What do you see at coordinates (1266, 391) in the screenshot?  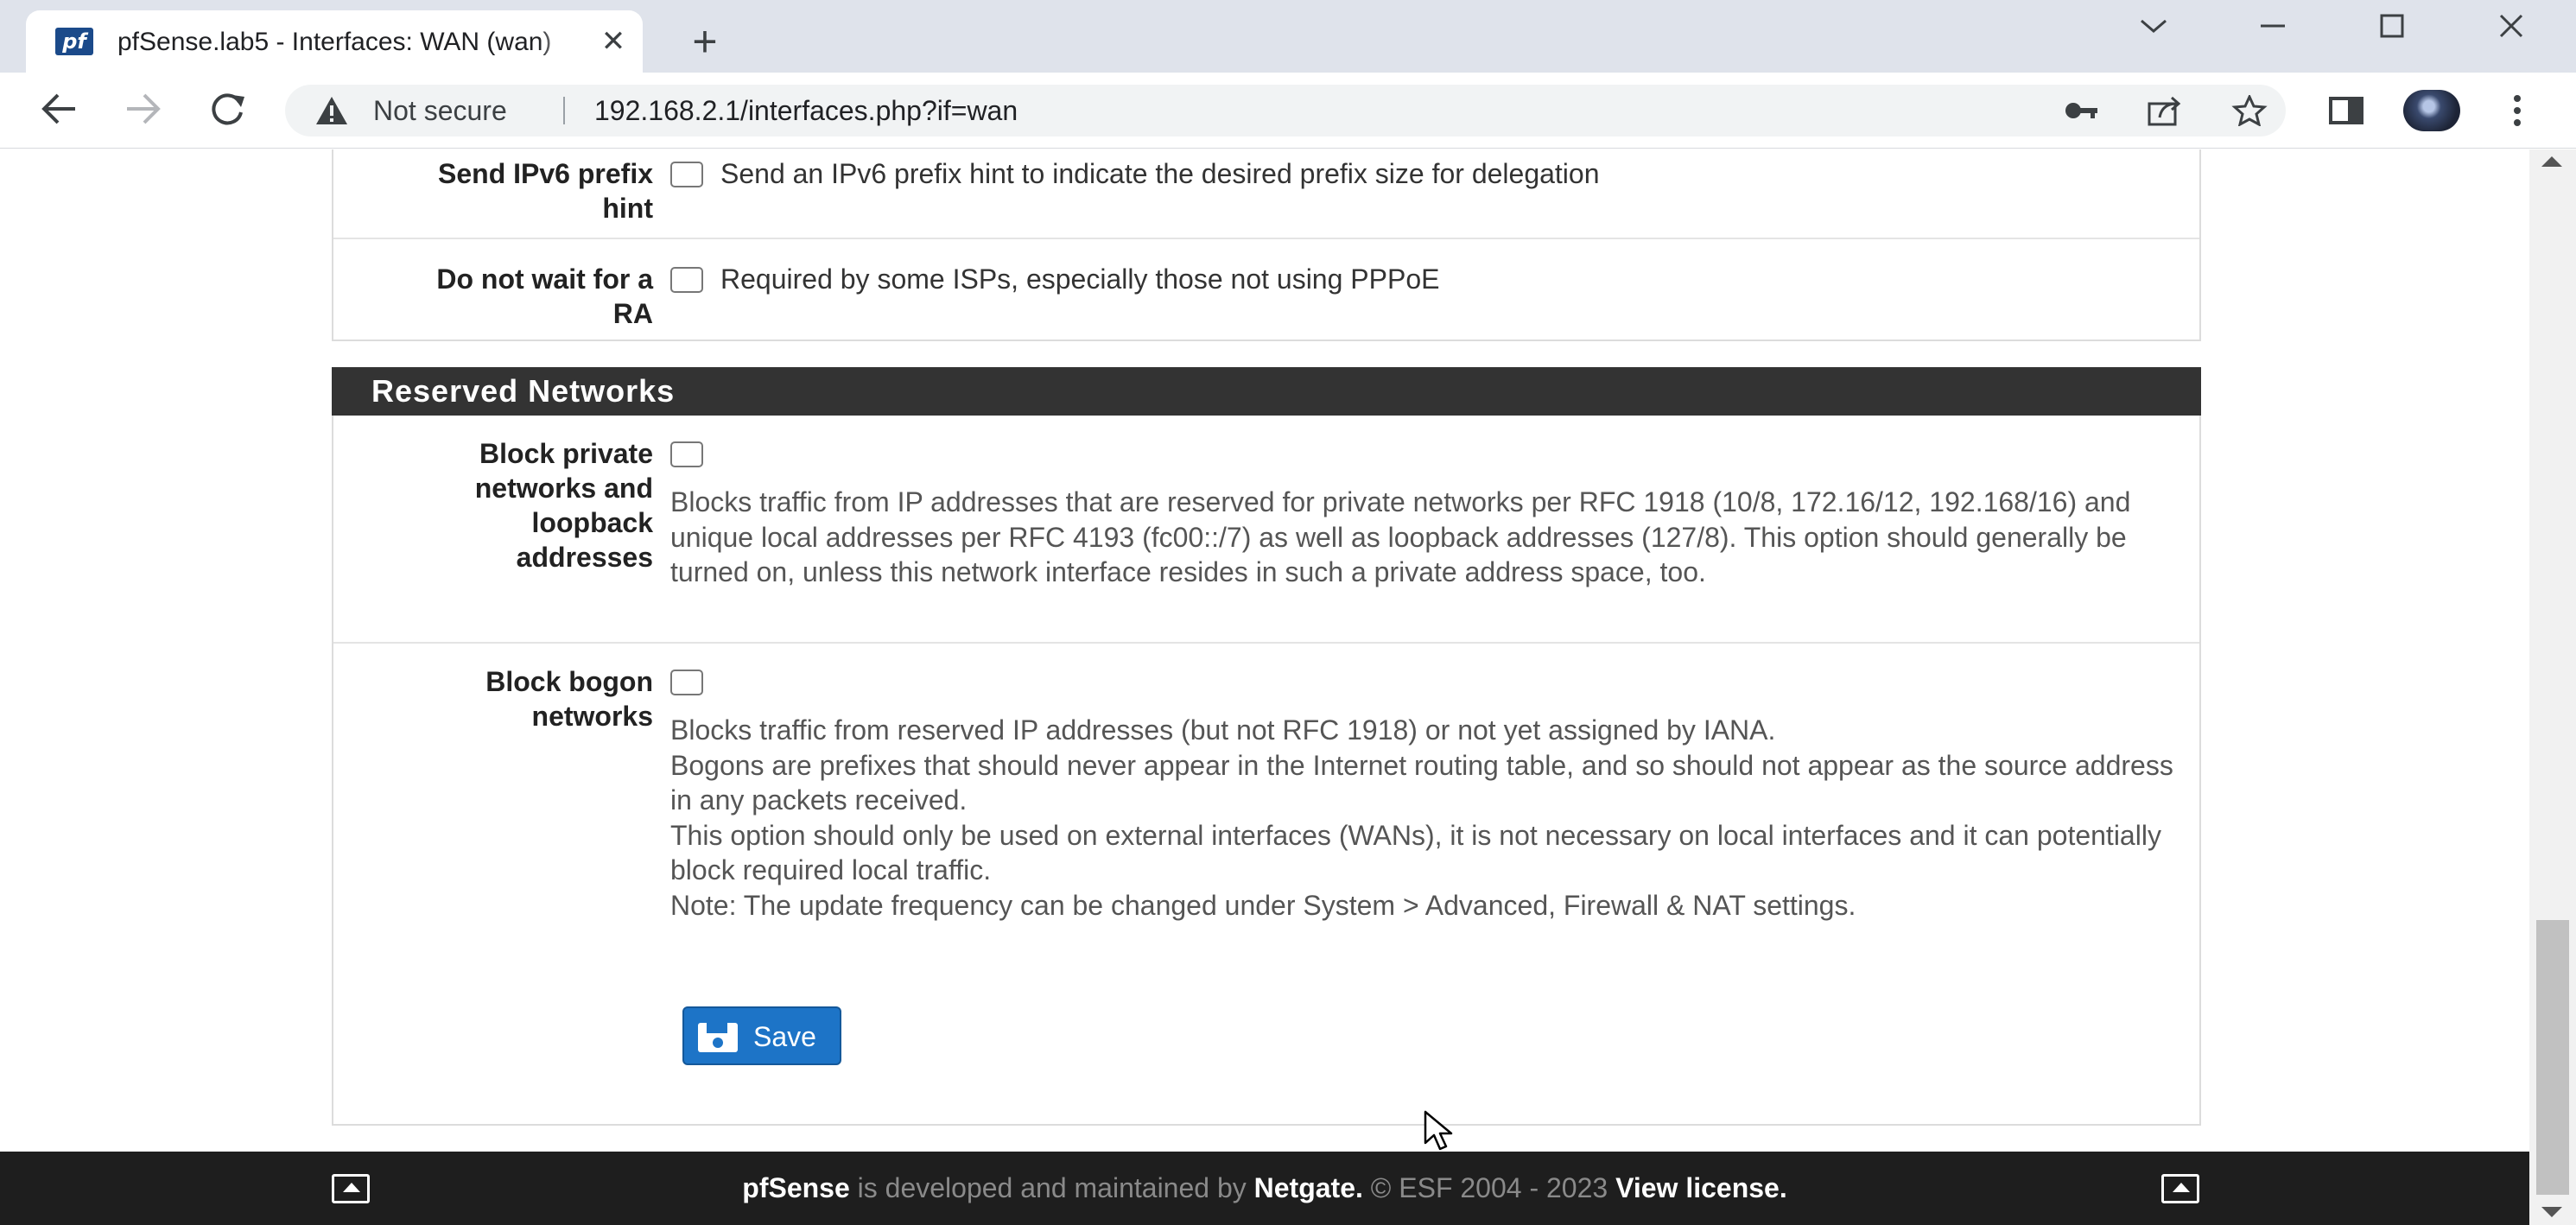 I see `section-heading-reserved-networks: Reserved Networks` at bounding box center [1266, 391].